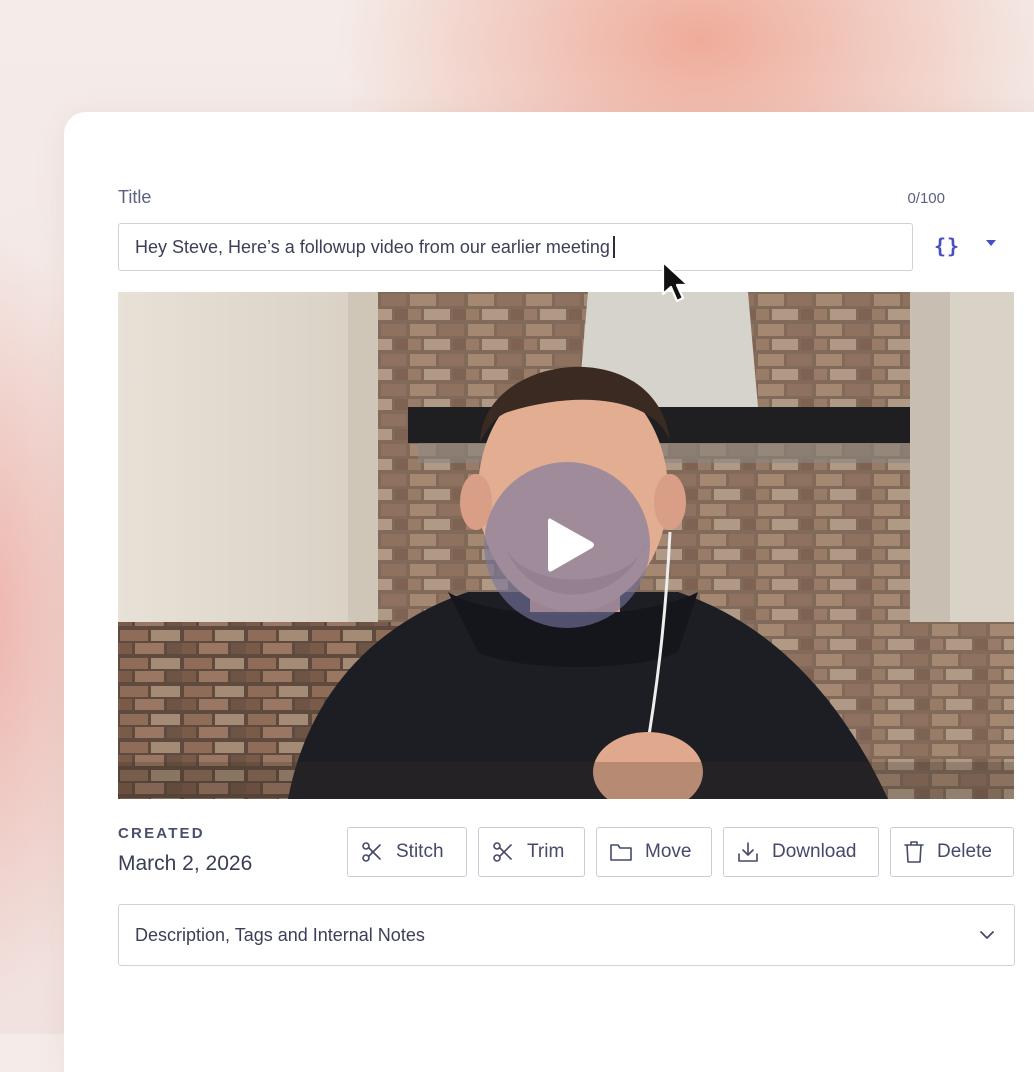  I want to click on play-icon, so click(571, 545).